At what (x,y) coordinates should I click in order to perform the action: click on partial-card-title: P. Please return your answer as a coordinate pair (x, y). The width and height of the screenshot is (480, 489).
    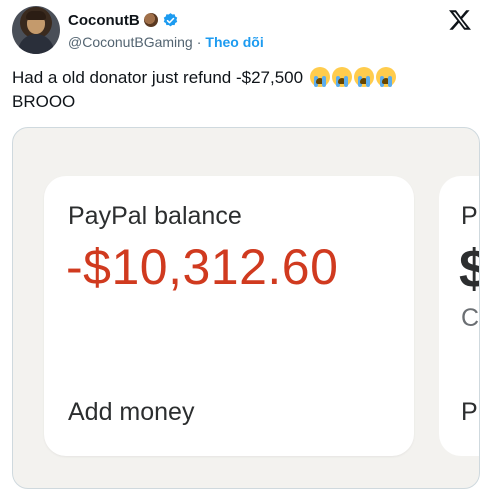
    Looking at the image, I should click on (469, 216).